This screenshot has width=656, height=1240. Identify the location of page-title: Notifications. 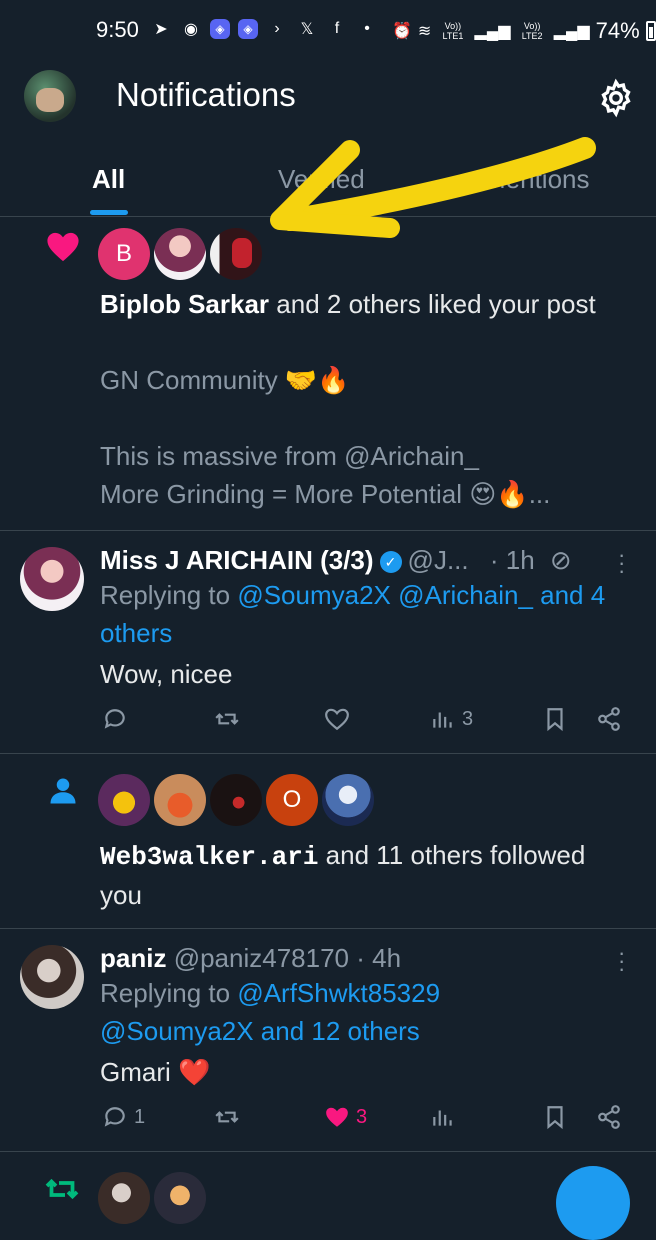
(206, 94).